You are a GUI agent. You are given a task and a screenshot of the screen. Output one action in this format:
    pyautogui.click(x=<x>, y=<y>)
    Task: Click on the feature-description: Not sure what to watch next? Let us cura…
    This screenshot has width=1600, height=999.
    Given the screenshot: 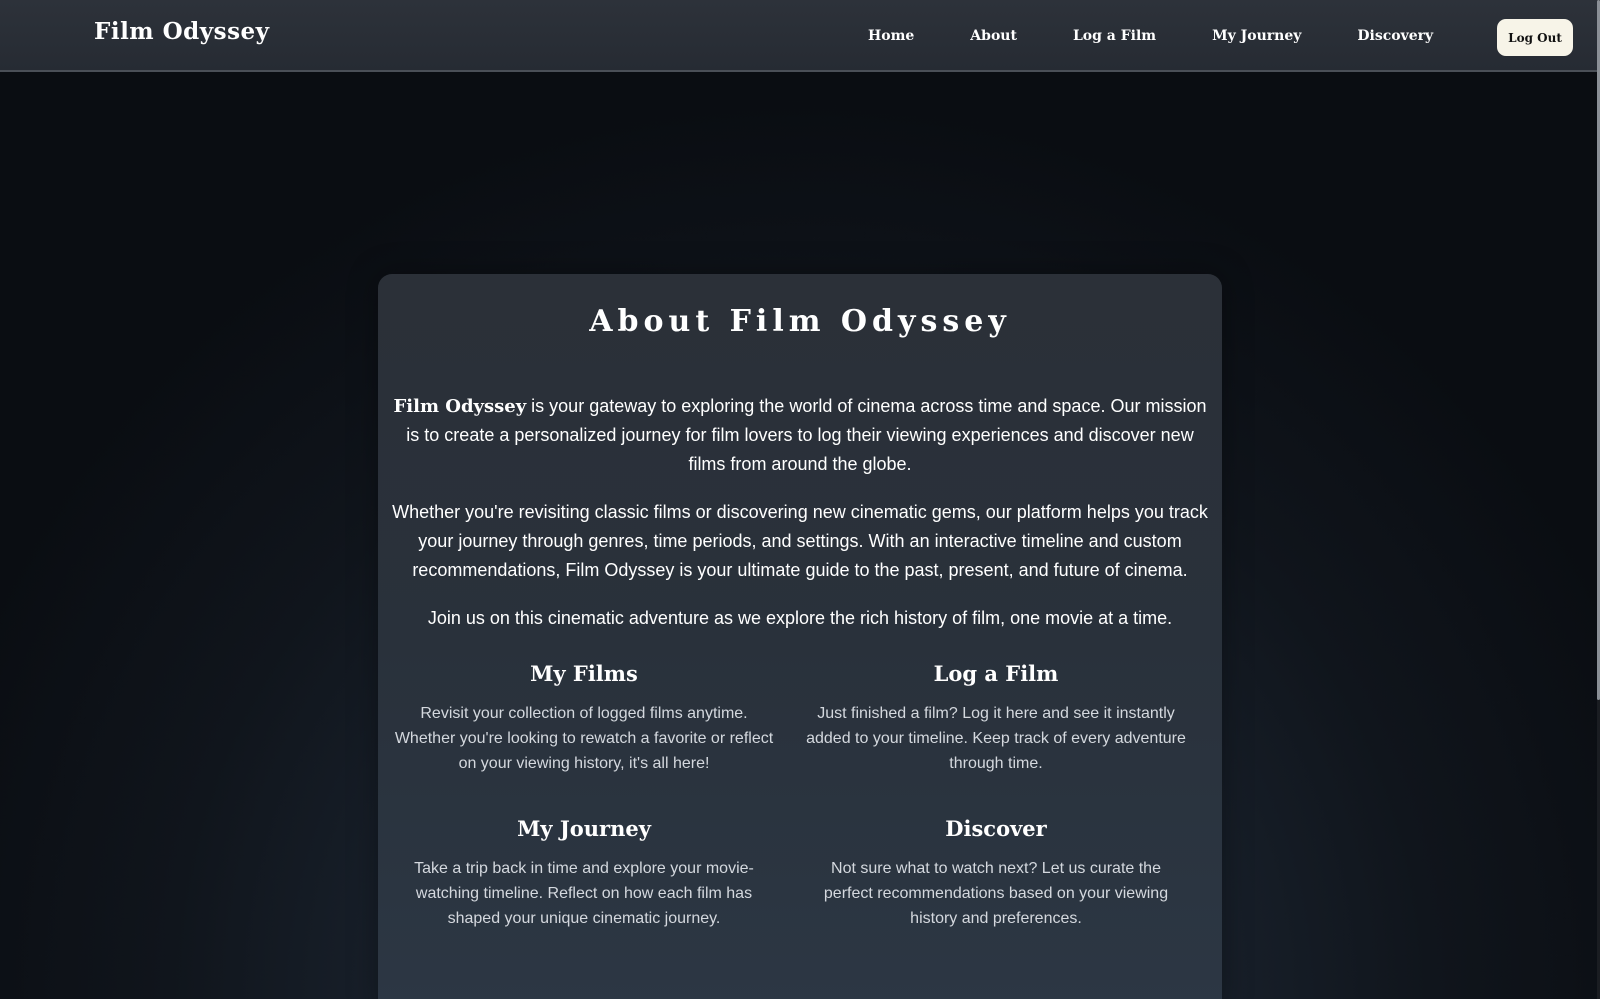 What is the action you would take?
    pyautogui.click(x=996, y=893)
    